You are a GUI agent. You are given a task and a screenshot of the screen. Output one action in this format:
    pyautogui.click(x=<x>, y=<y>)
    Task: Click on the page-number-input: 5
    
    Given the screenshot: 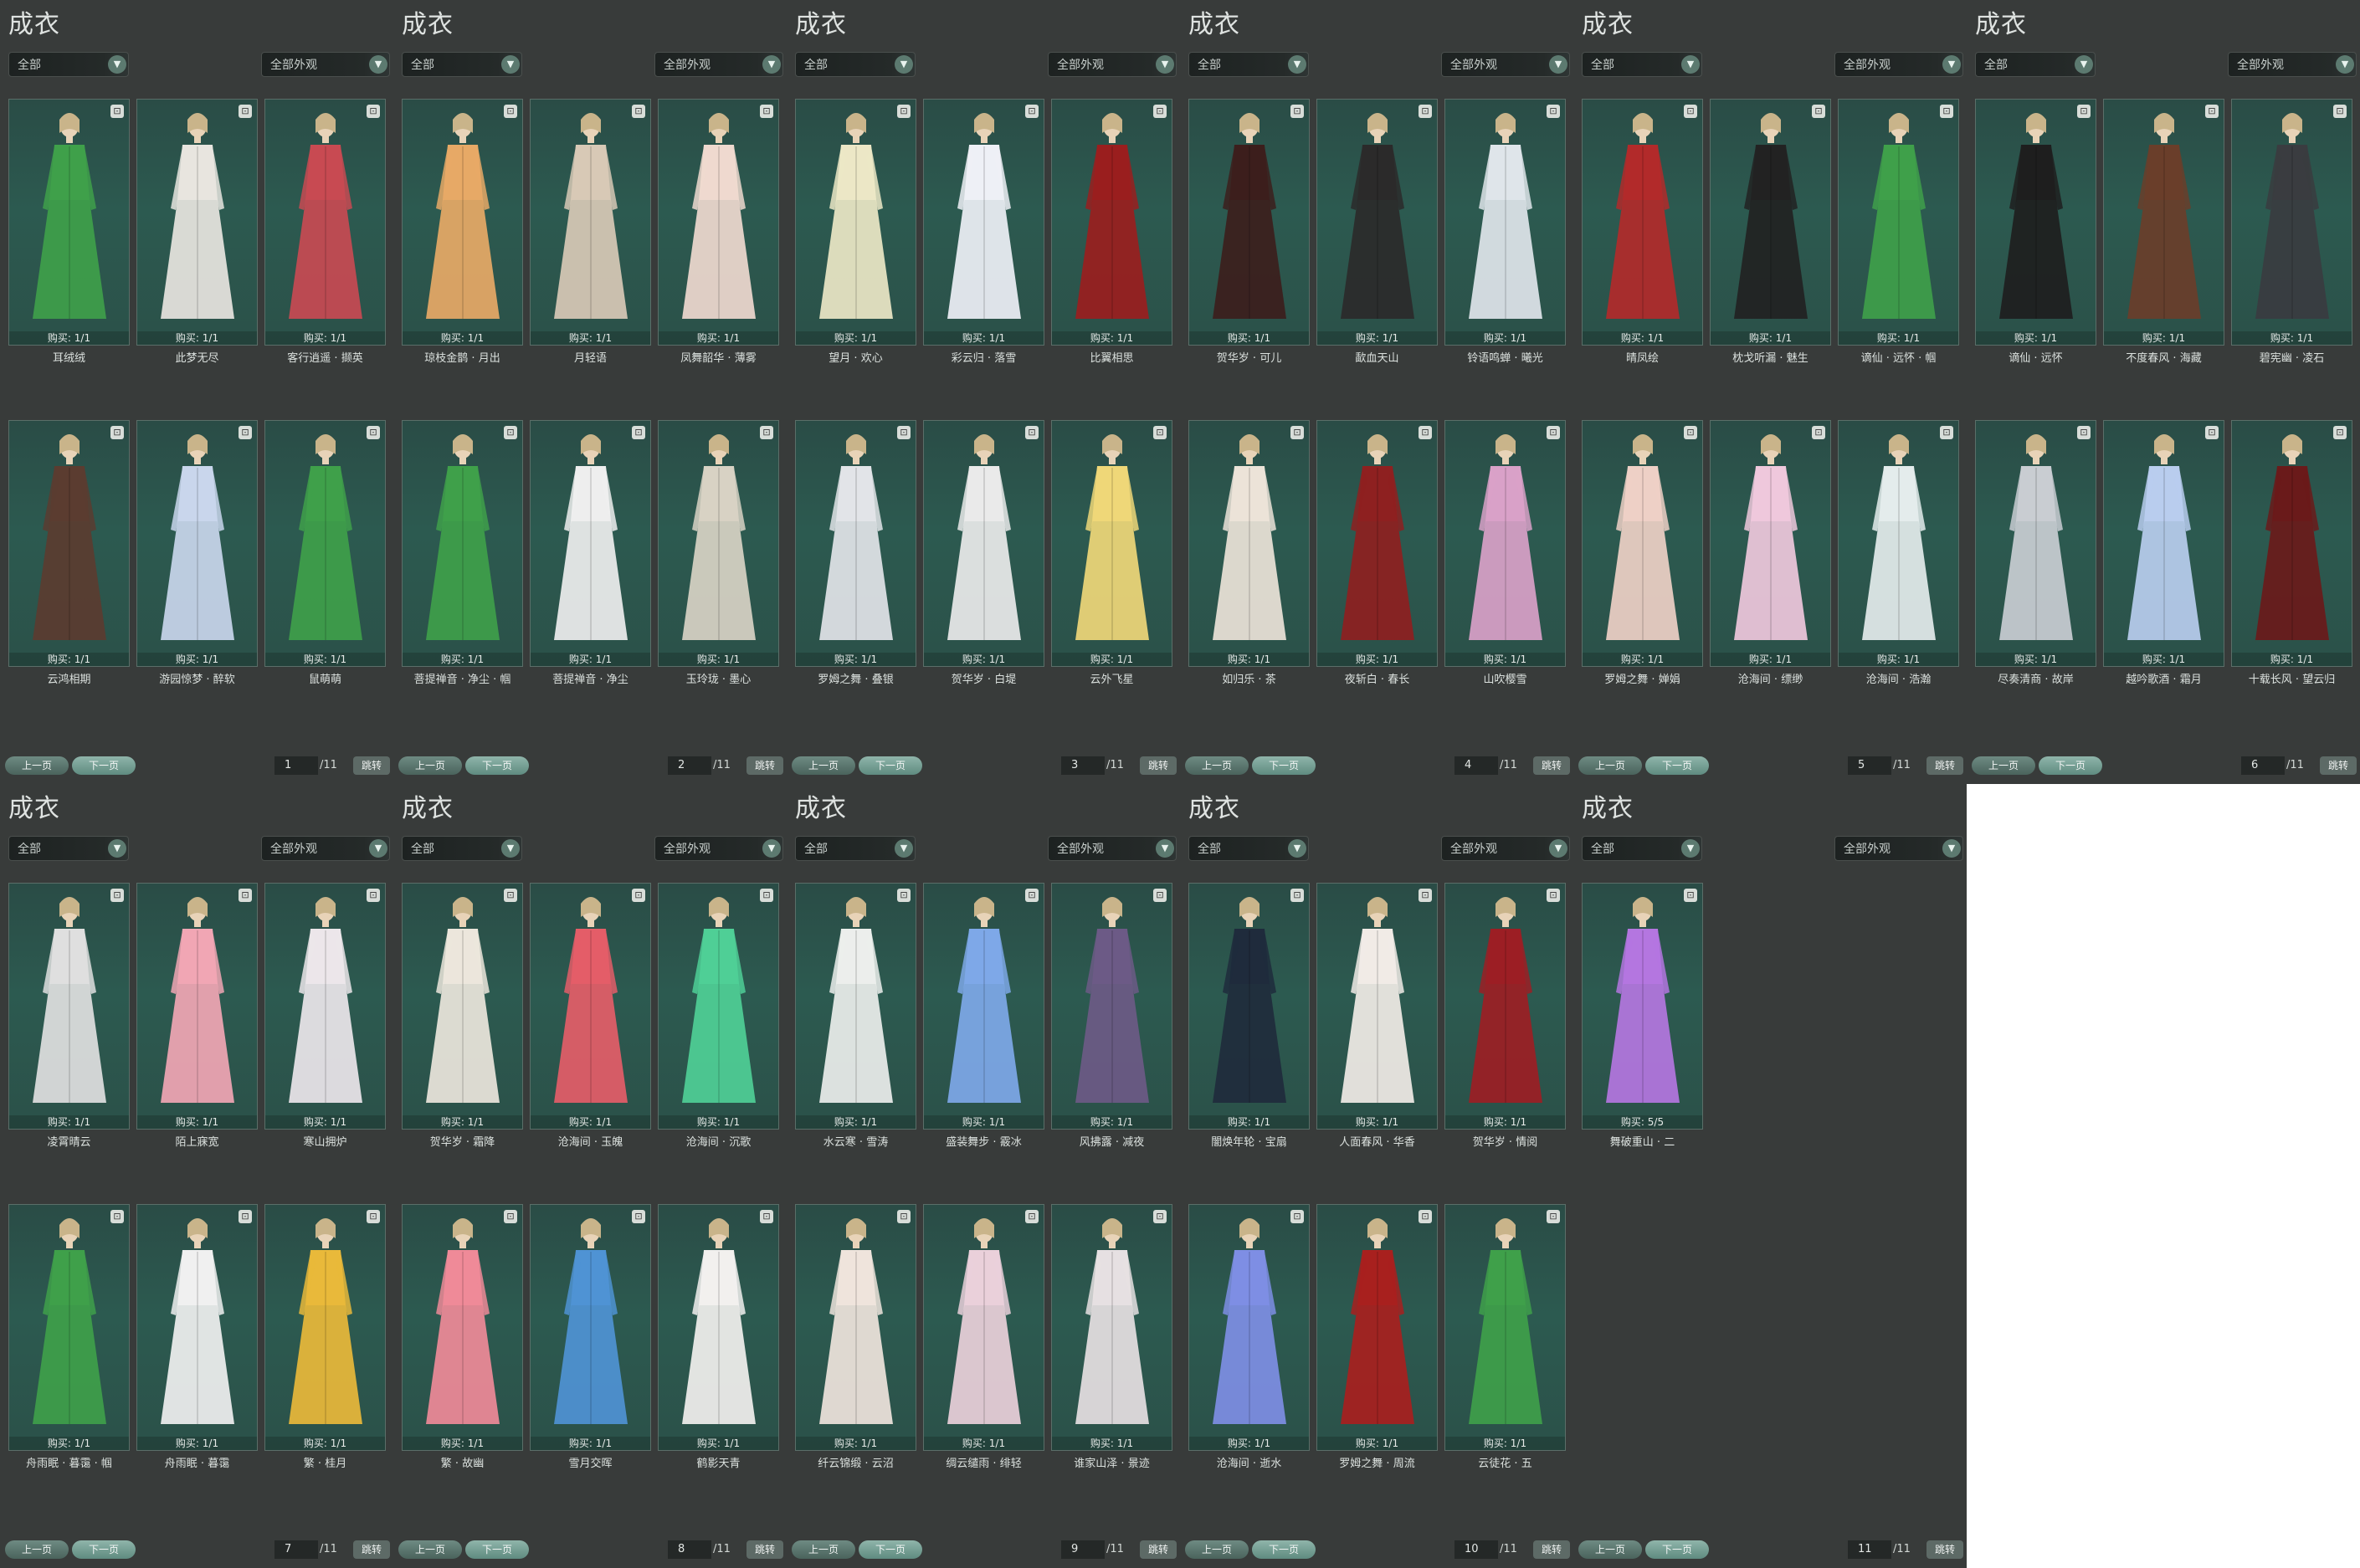 What is the action you would take?
    pyautogui.click(x=1869, y=766)
    